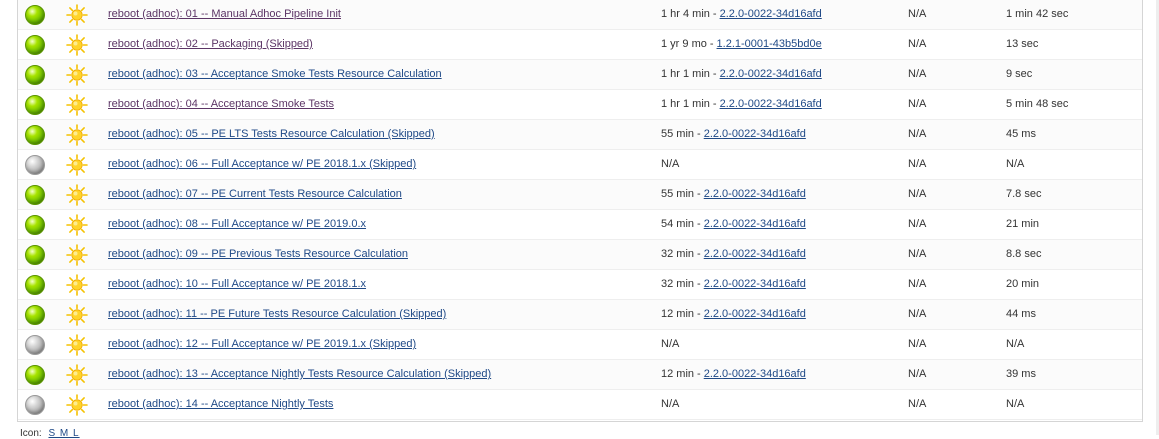  What do you see at coordinates (1023, 284) in the screenshot?
I see `last-duration-cell: 20 min` at bounding box center [1023, 284].